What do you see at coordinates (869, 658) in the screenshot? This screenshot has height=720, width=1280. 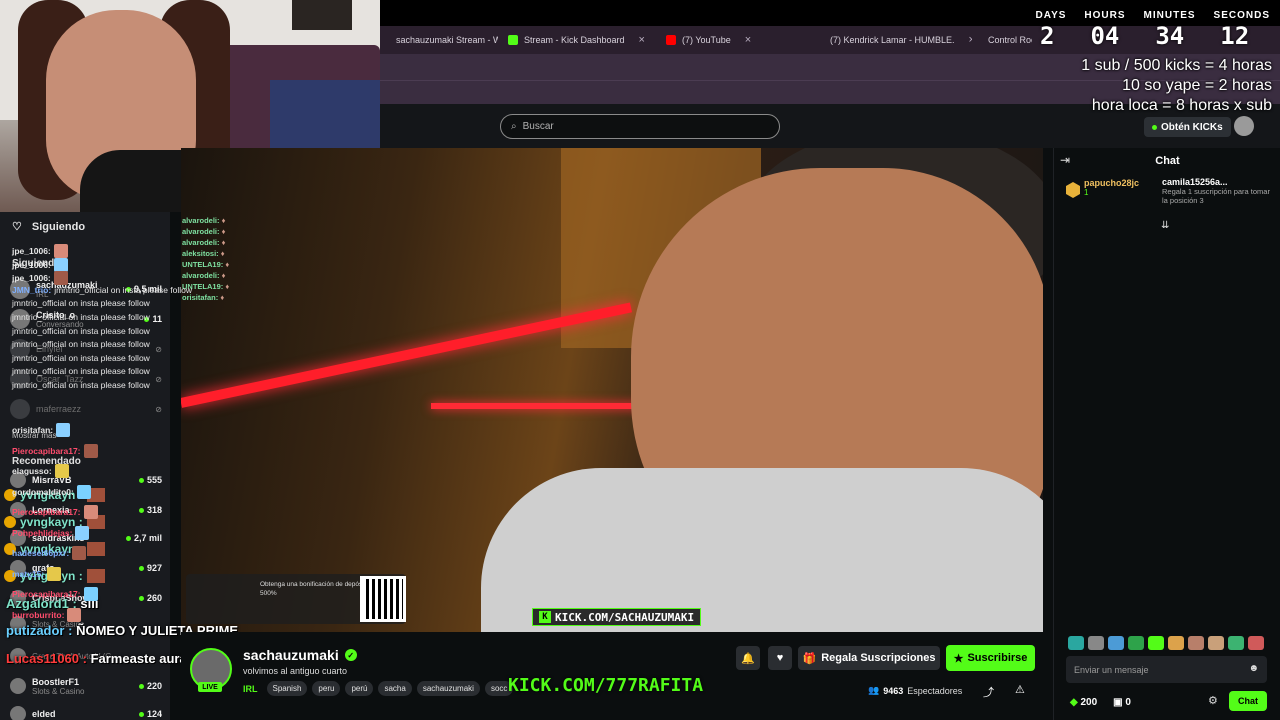 I see `gift-subs-button: 🎁 Regala Suscripciones` at bounding box center [869, 658].